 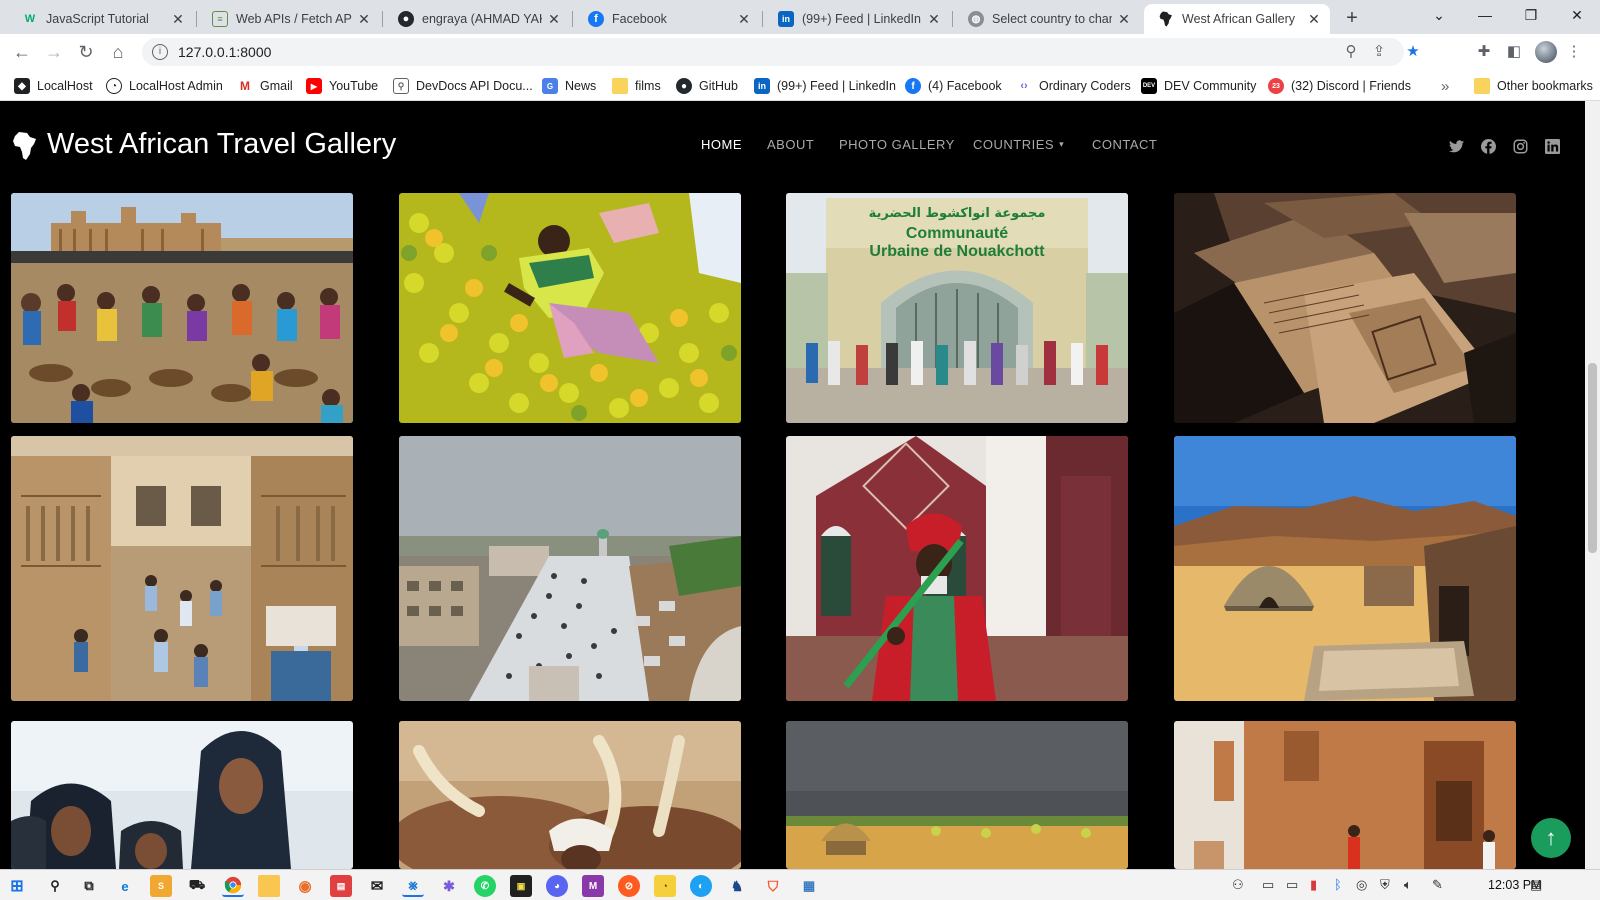 What do you see at coordinates (897, 144) in the screenshot?
I see `nav-photo-gallery: PHOTO GALLERY` at bounding box center [897, 144].